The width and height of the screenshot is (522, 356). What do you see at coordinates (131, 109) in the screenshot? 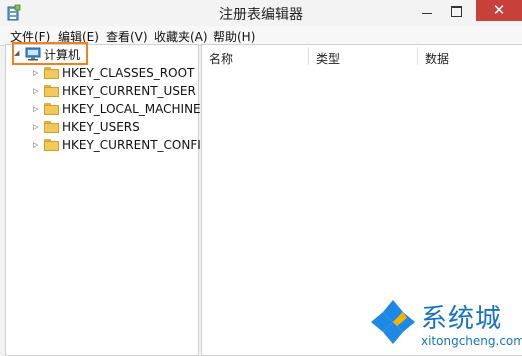
I see `tree-item-label: HKEY_LOCAL_MACHINE` at bounding box center [131, 109].